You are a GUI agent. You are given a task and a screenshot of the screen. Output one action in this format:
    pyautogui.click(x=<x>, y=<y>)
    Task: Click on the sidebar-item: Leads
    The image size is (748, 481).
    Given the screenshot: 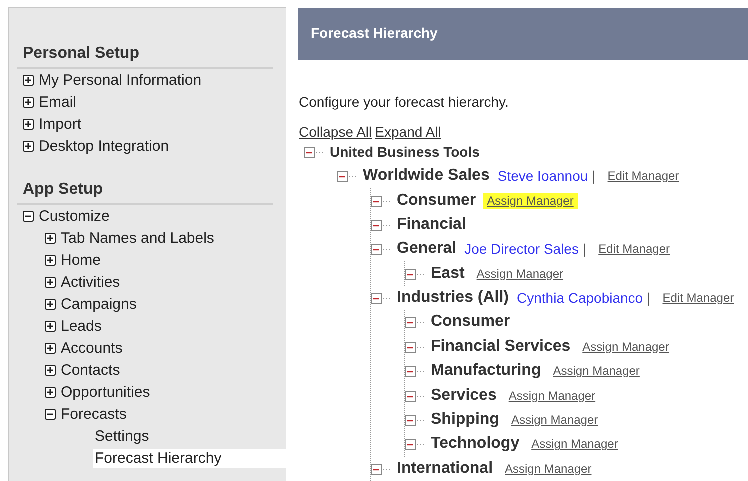 What is the action you would take?
    pyautogui.click(x=81, y=326)
    